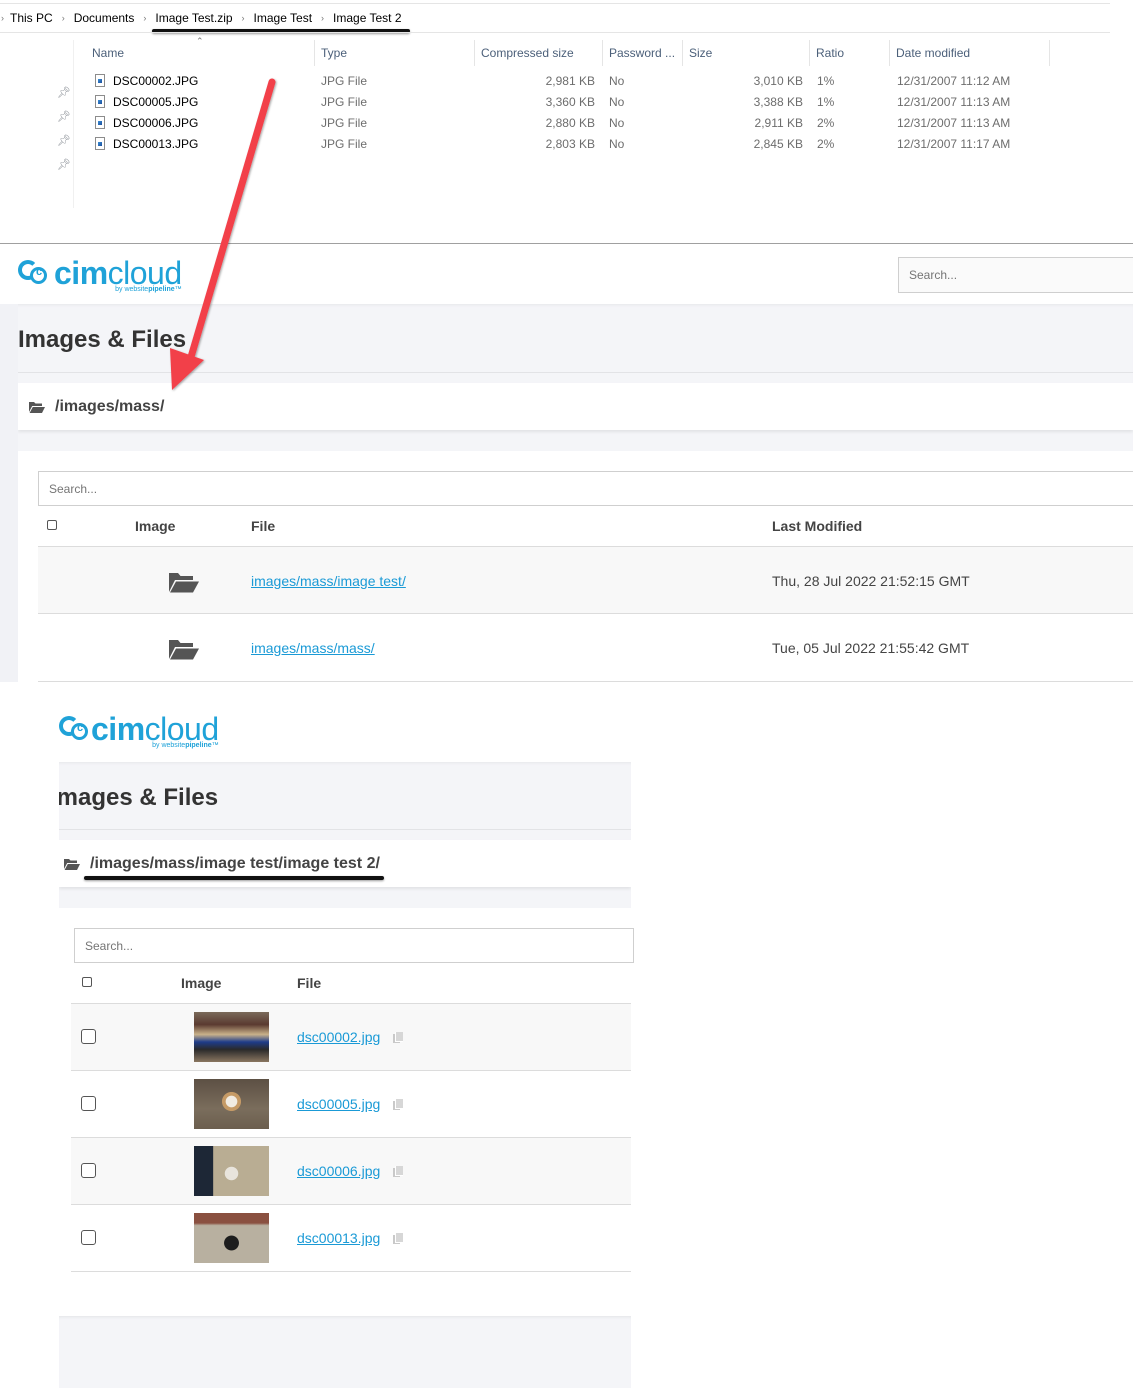 The width and height of the screenshot is (1133, 1388). I want to click on annotation-arrow, so click(223, 234).